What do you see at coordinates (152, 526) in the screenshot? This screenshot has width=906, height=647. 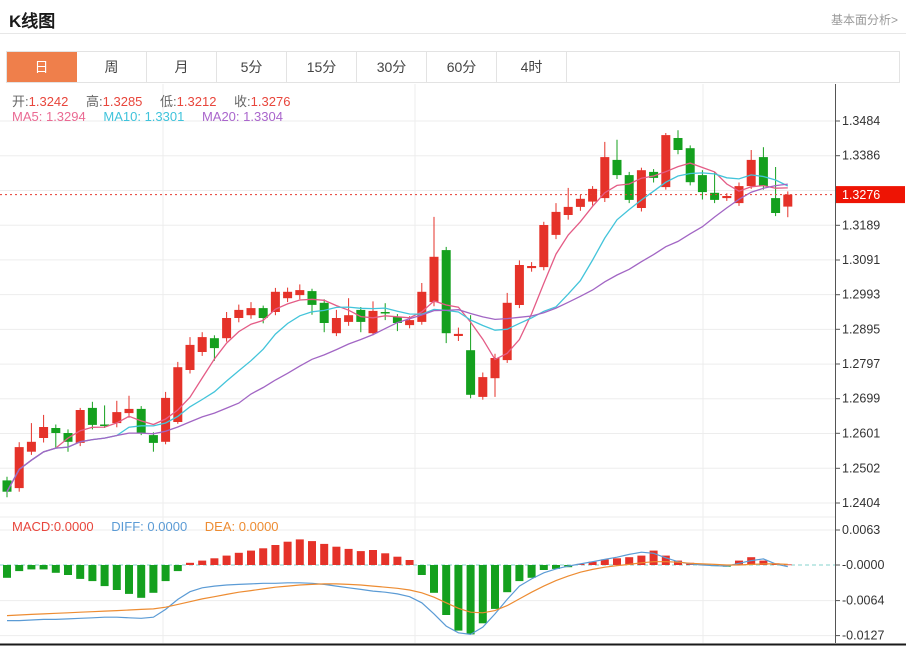 I see `macd-info-row: MACD:0.0000 DIFF: 0.0000 DEA: 0.0000` at bounding box center [152, 526].